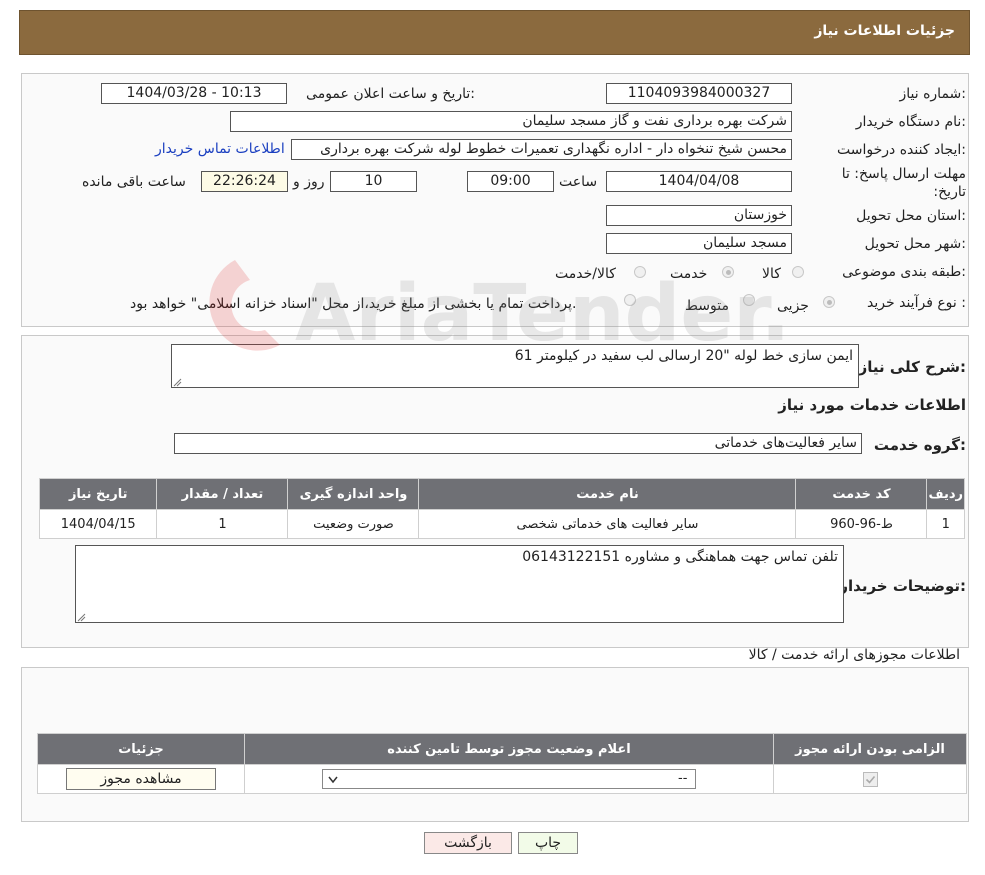 This screenshot has width=985, height=875. I want to click on buyer-org-field: شرکت بهره برداری نفت و گاز مسجد سلیمان, so click(511, 121).